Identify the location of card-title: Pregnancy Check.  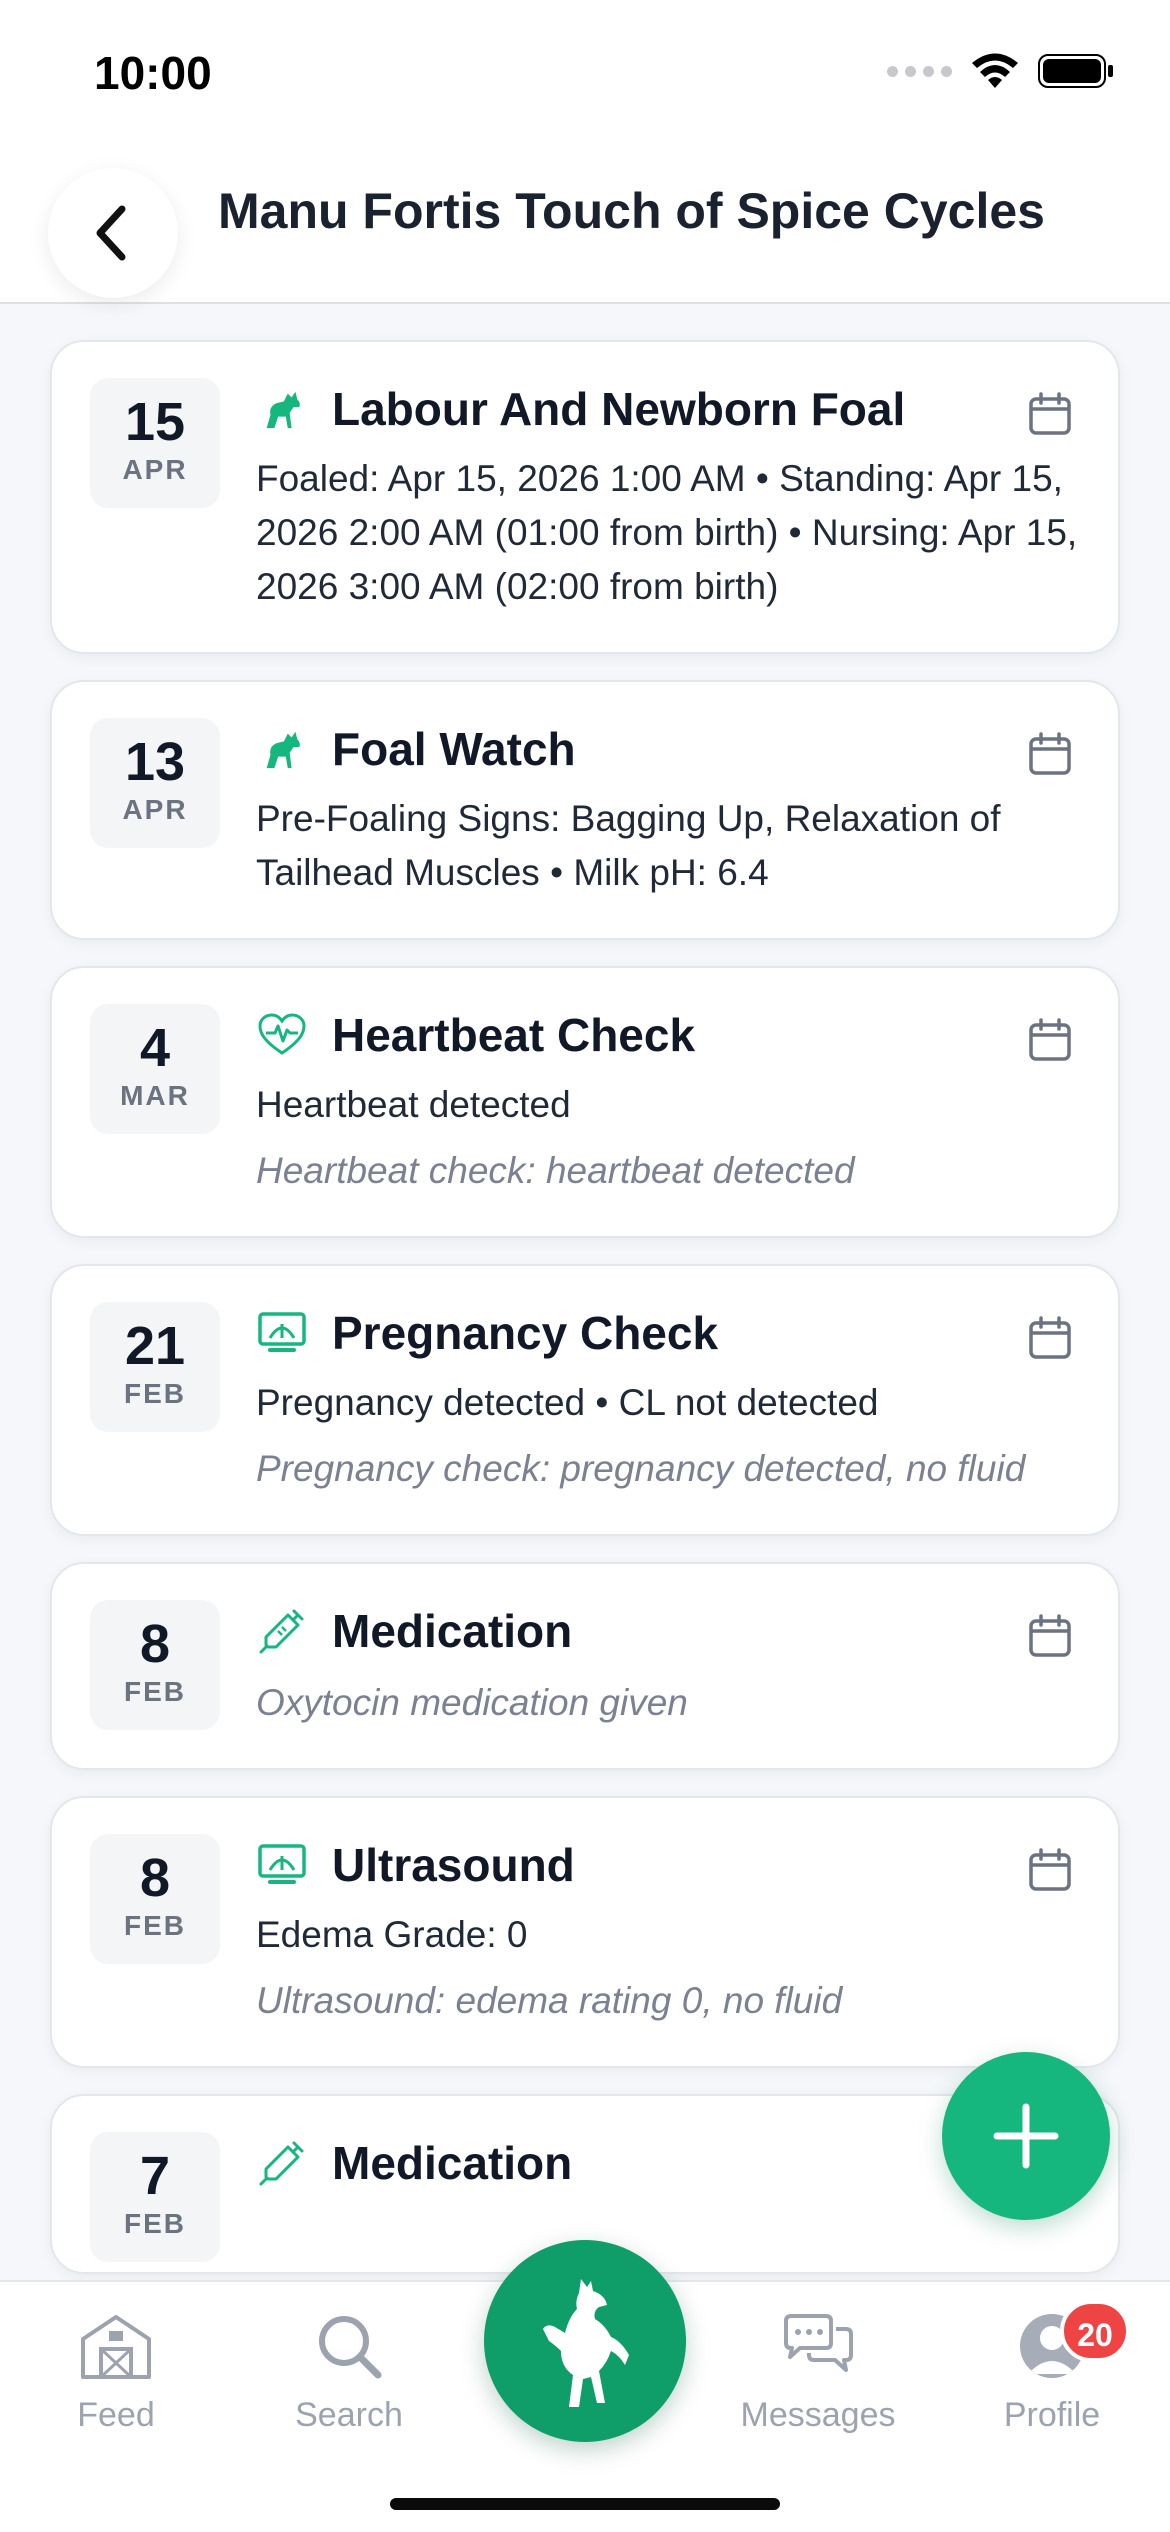
(525, 1333).